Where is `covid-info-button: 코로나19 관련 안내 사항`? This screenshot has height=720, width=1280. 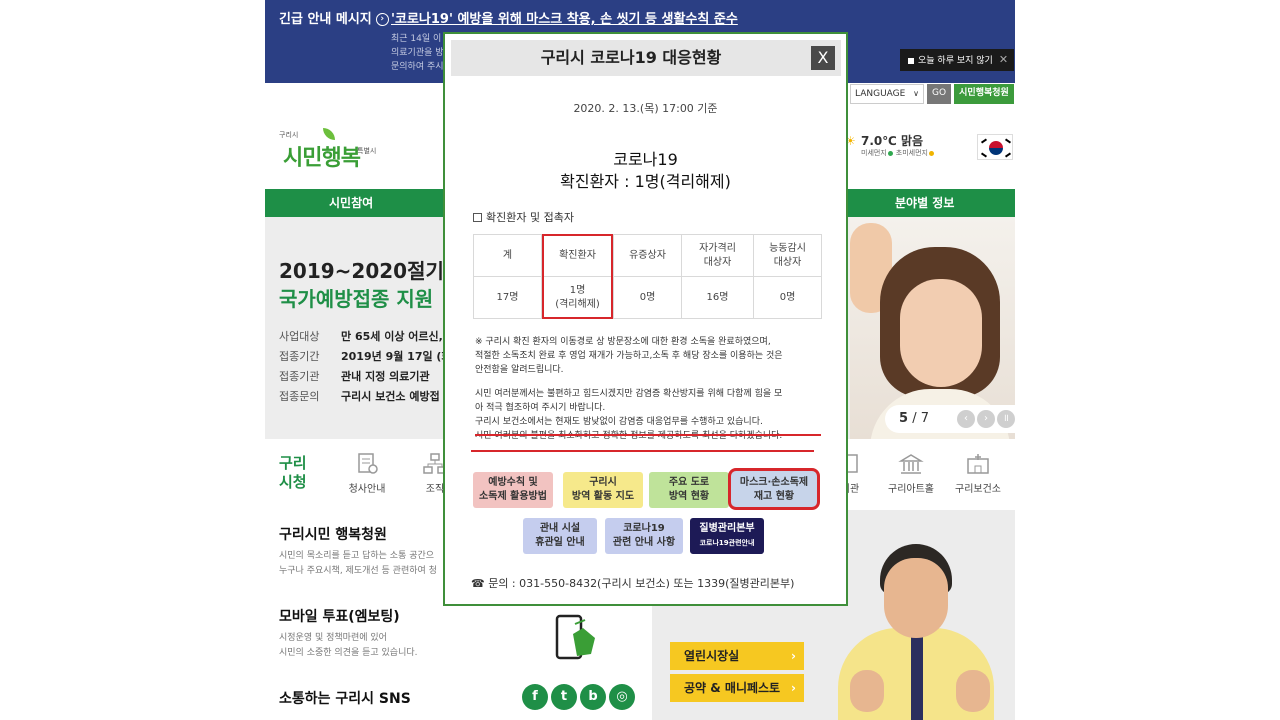
covid-info-button: 코로나19 관련 안내 사항 is located at coordinates (644, 536).